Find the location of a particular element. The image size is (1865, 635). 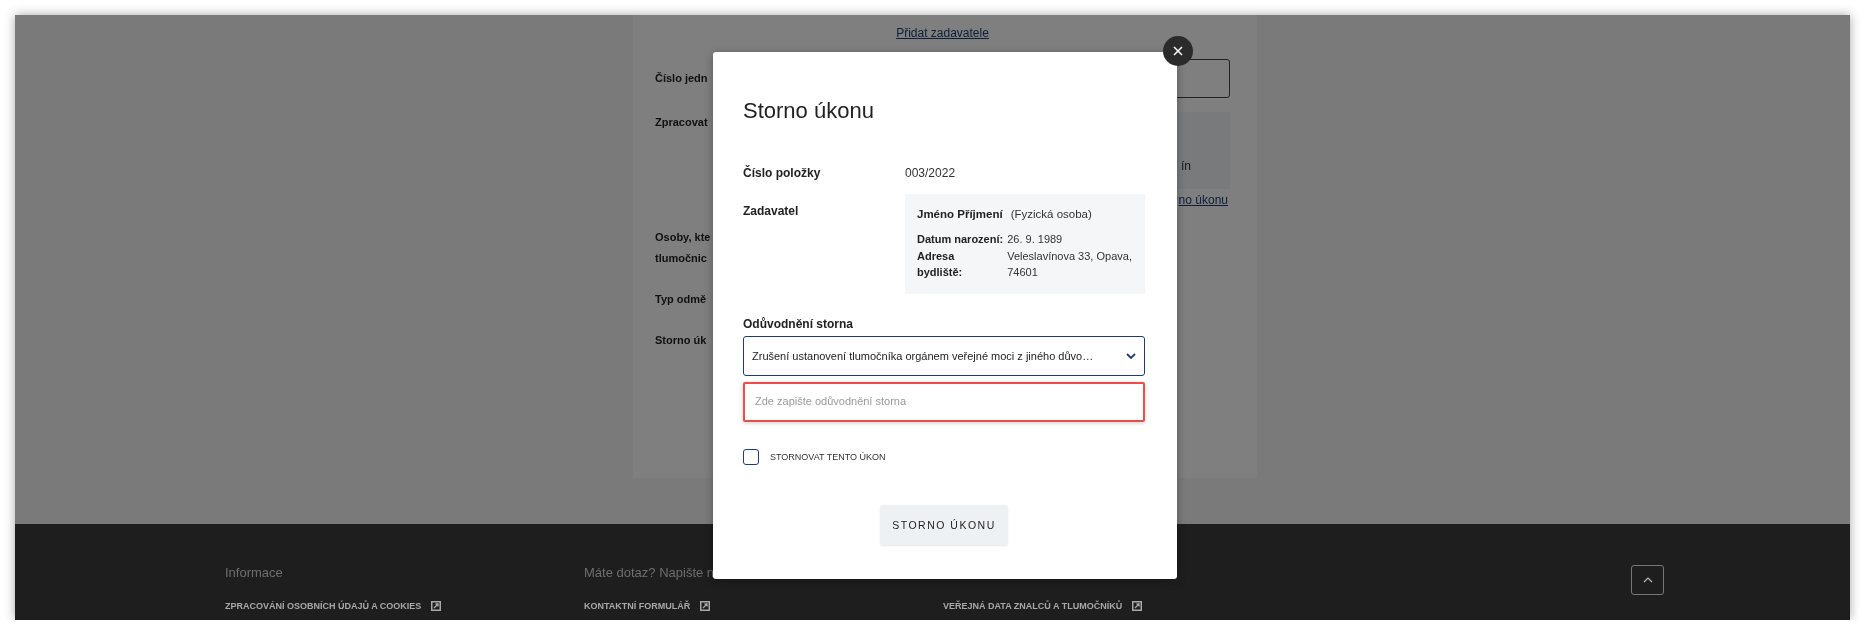

checkbox is located at coordinates (751, 457).